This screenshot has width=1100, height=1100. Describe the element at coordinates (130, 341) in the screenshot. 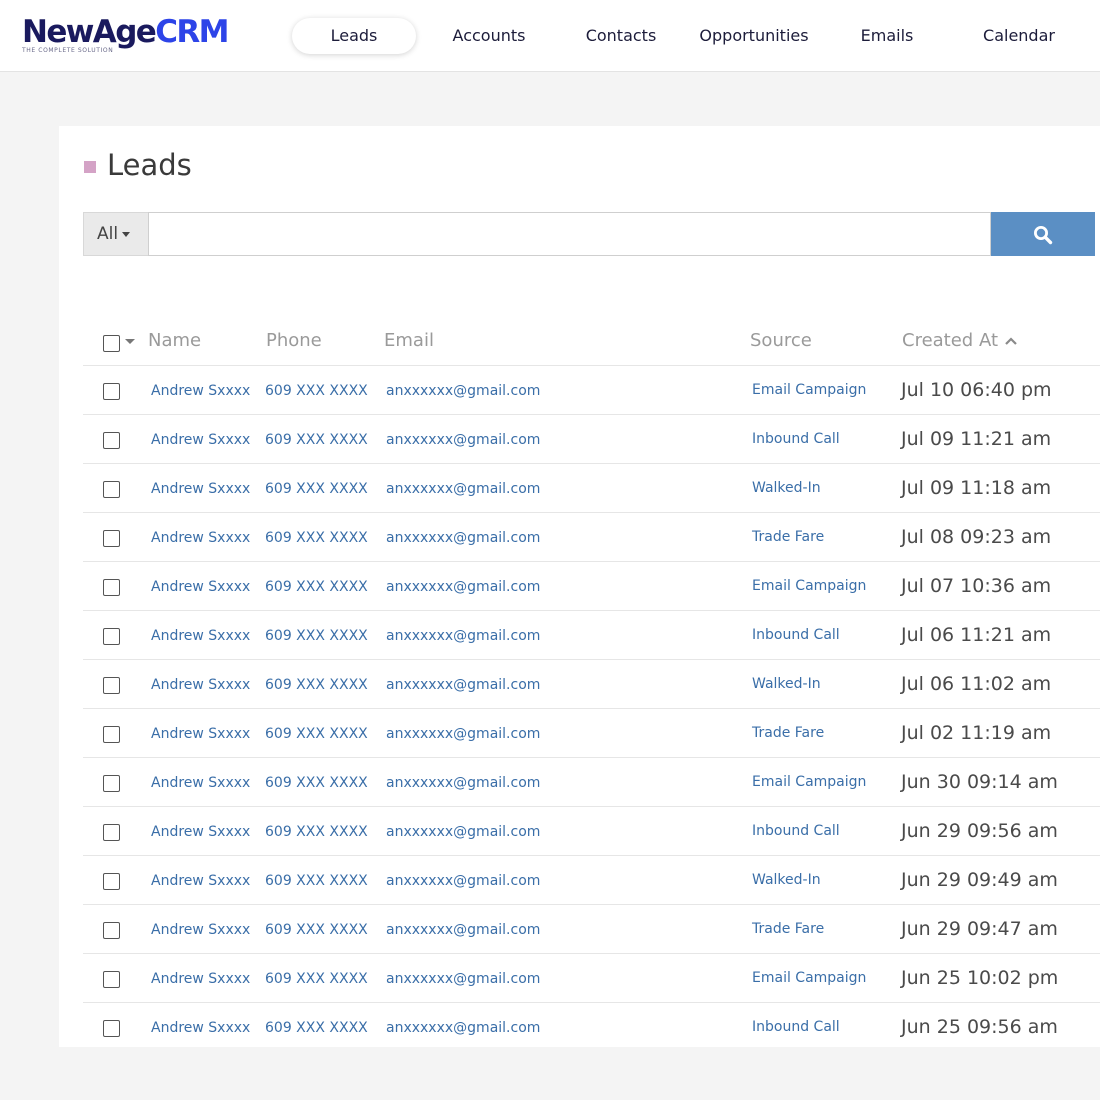

I see `bulk-actions-caret-icon` at that location.